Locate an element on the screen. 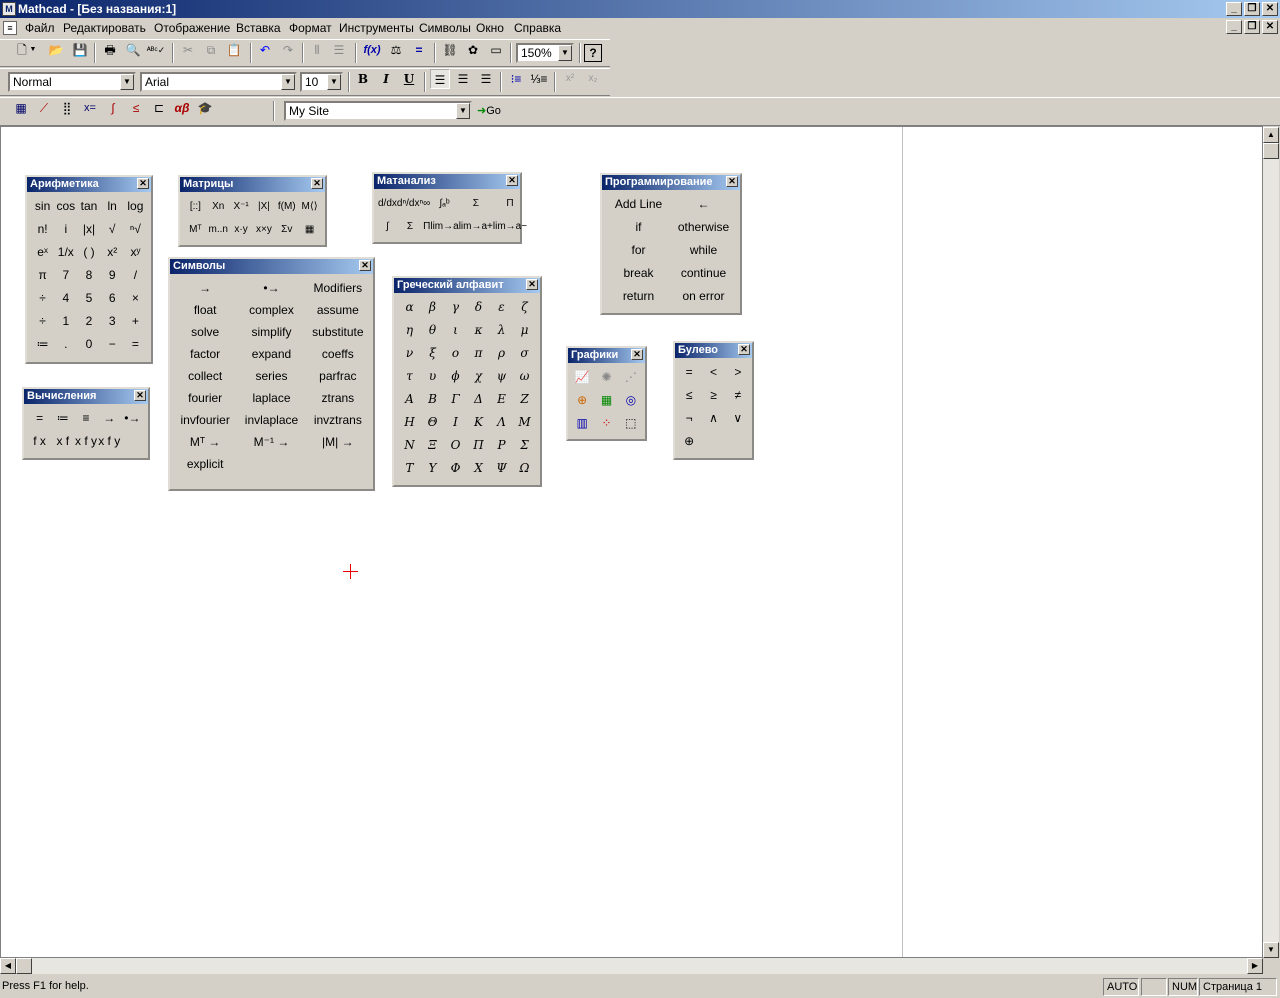  menu-file: Файл is located at coordinates (40, 28).